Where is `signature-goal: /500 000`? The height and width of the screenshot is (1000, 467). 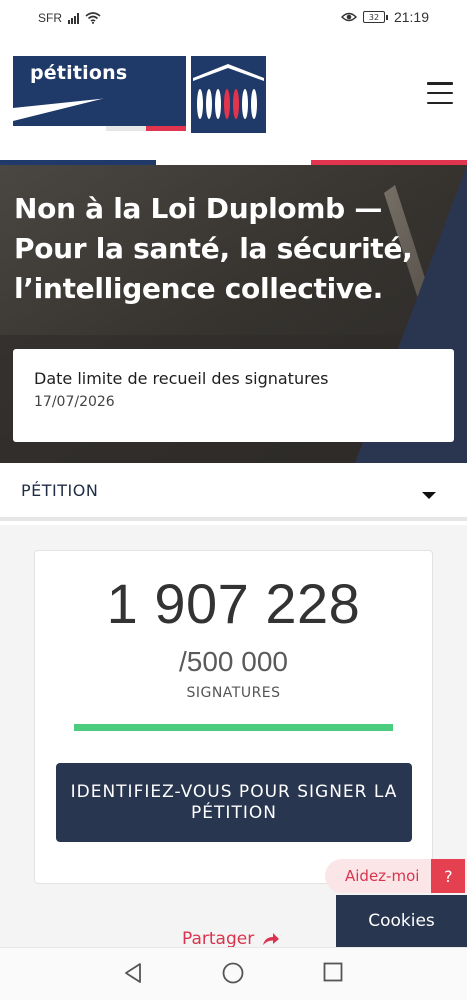
signature-goal: /500 000 is located at coordinates (233, 661).